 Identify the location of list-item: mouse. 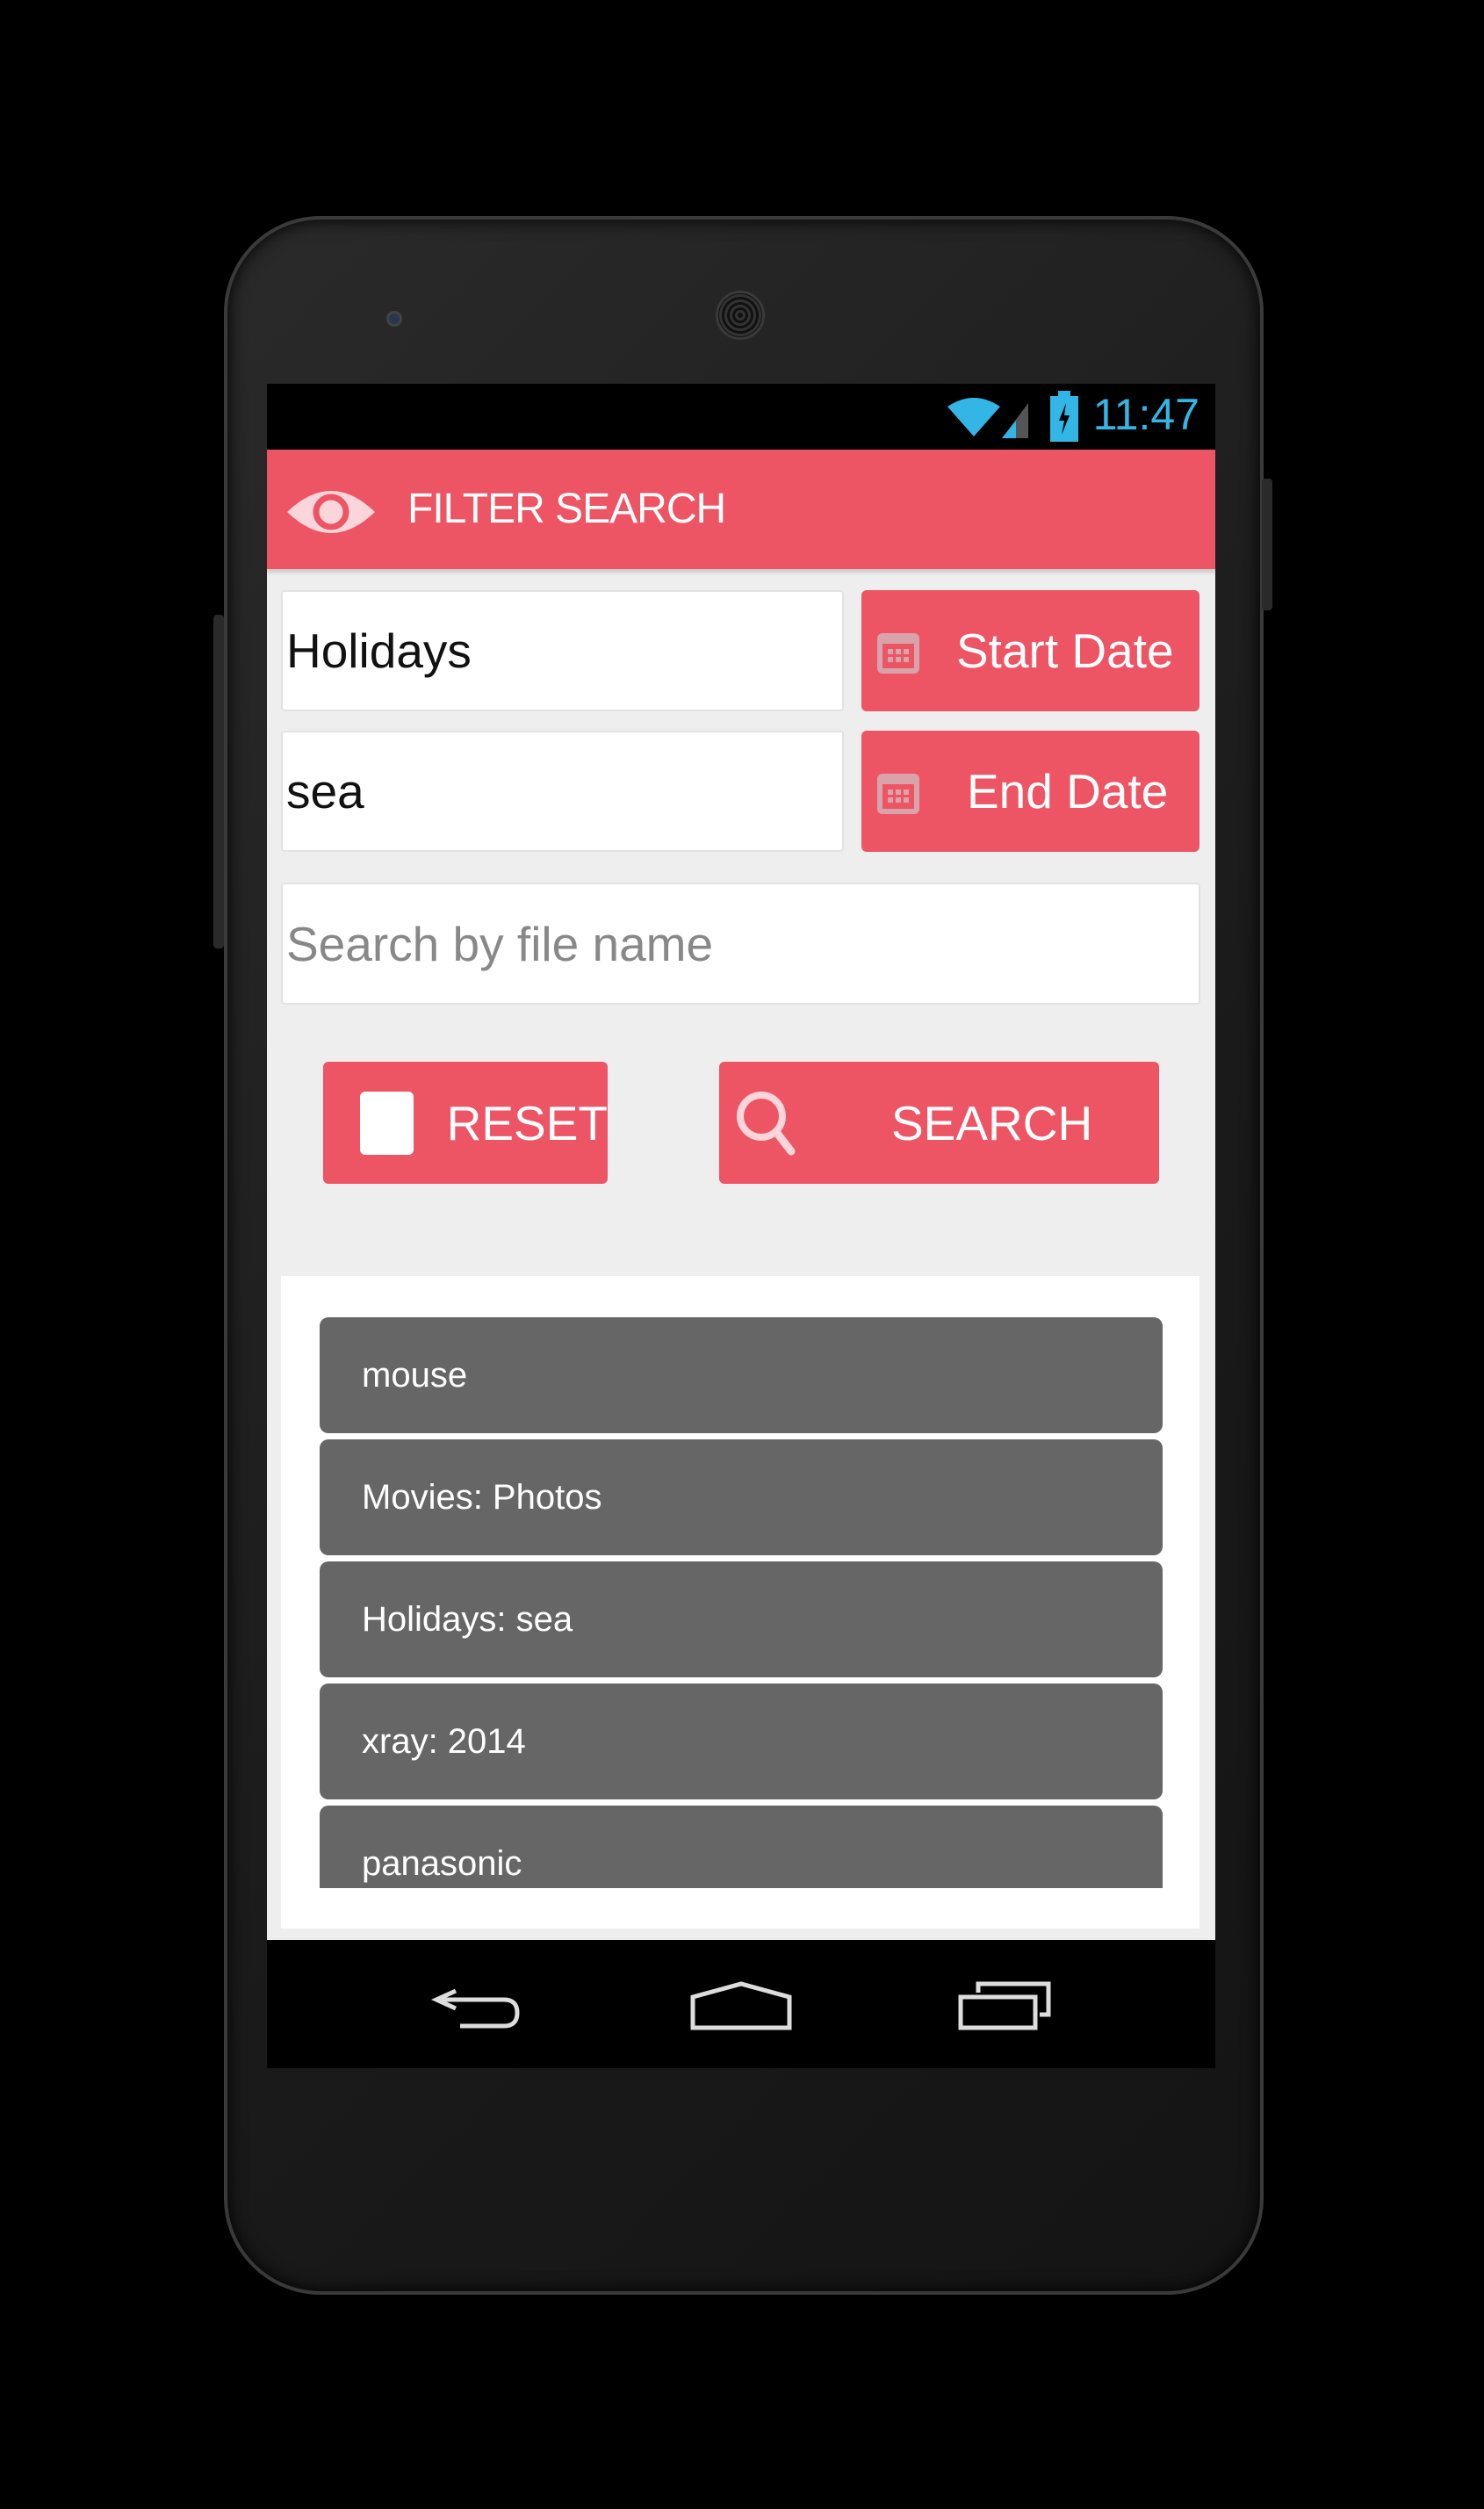
(741, 1375).